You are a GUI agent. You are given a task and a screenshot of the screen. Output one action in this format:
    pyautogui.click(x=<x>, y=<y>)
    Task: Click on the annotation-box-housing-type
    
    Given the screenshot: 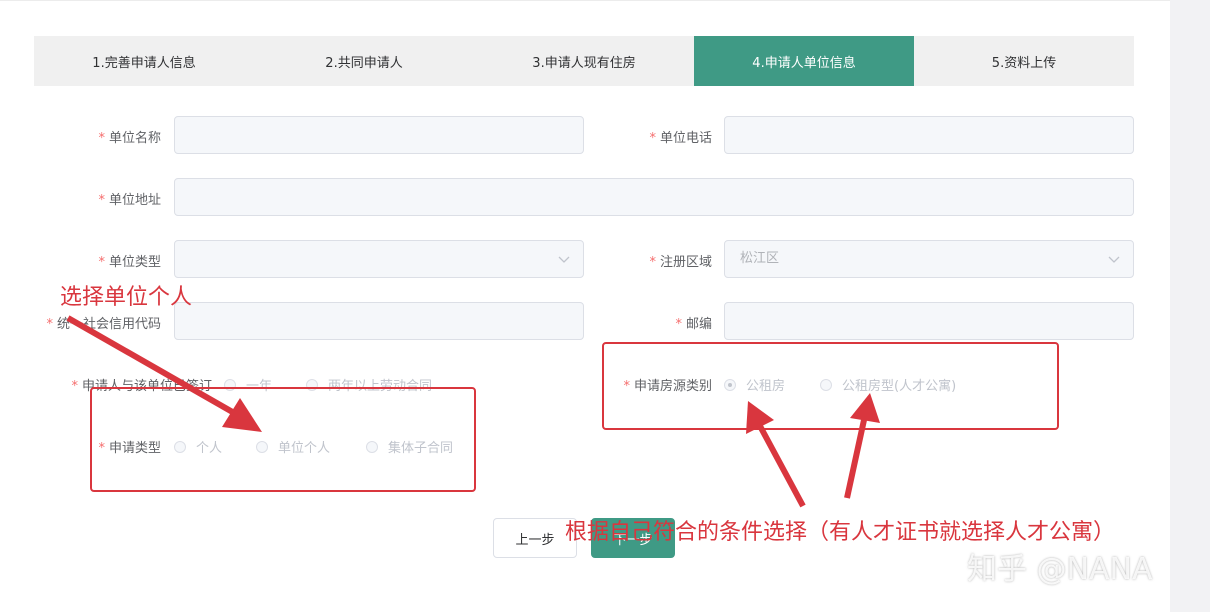 What is the action you would take?
    pyautogui.click(x=830, y=386)
    